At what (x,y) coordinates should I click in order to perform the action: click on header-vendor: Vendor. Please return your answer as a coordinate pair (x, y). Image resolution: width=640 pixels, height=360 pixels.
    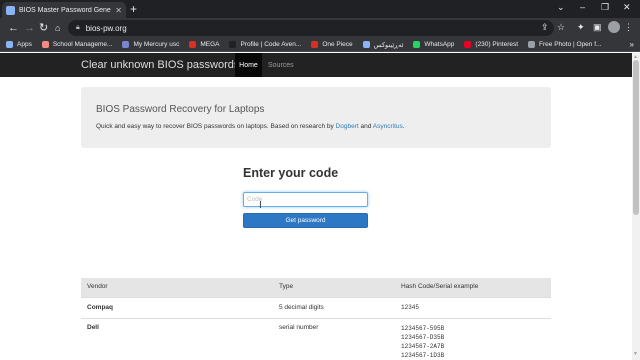
    Looking at the image, I should click on (97, 286).